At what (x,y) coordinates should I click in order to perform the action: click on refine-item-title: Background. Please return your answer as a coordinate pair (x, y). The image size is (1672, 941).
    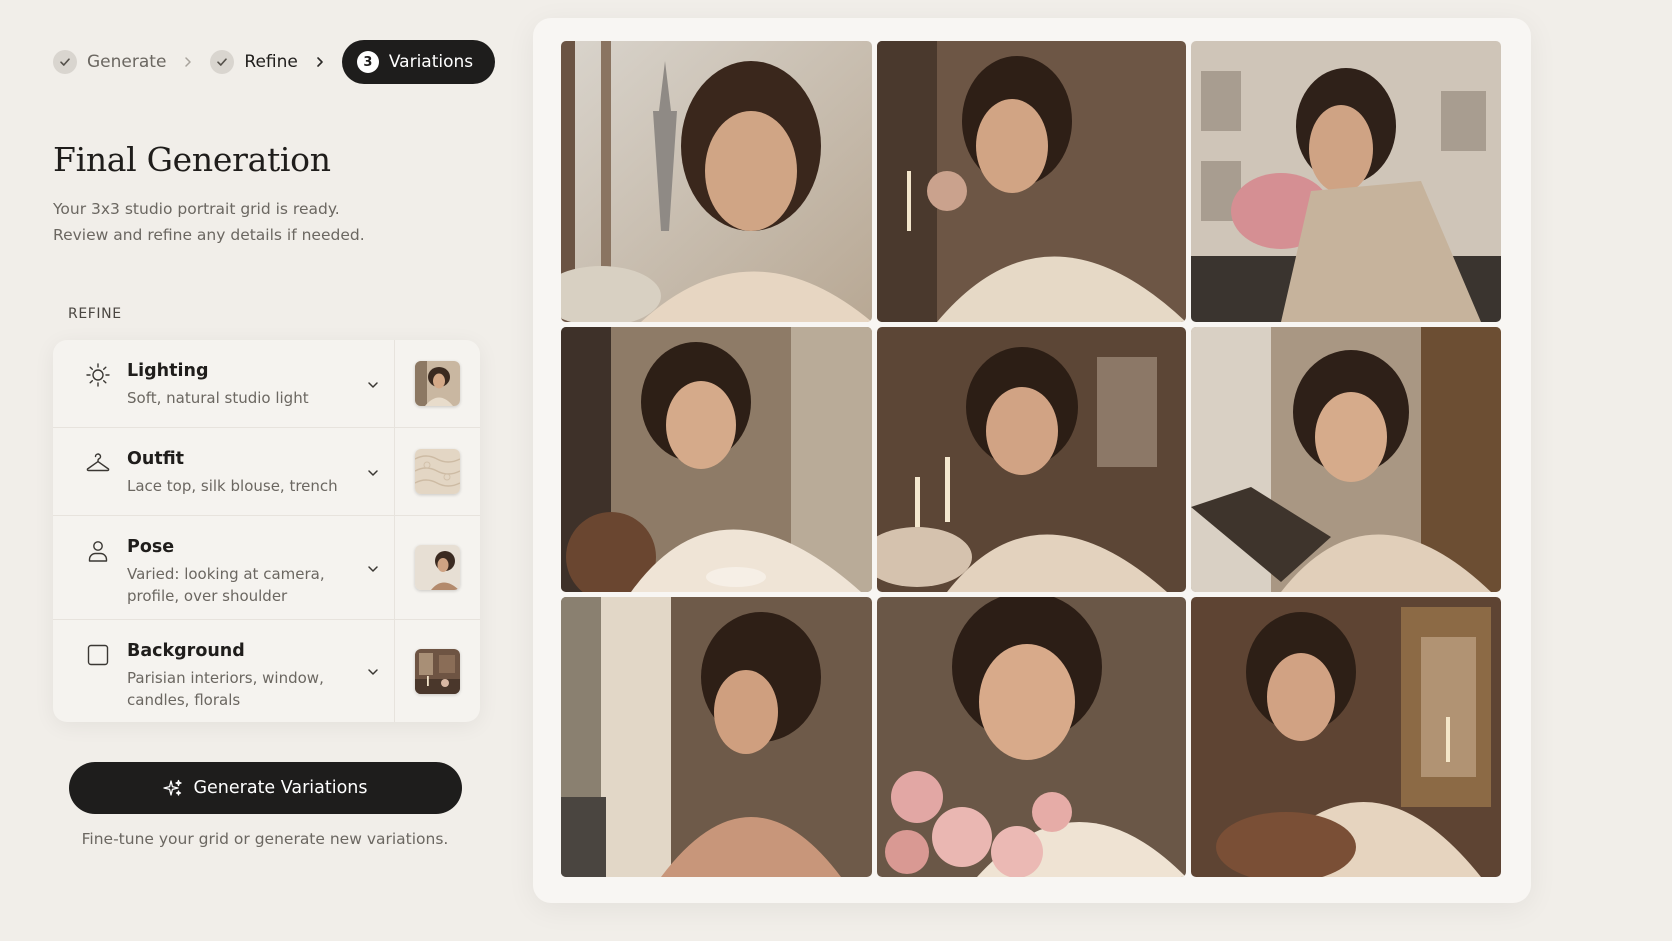
    Looking at the image, I should click on (186, 651).